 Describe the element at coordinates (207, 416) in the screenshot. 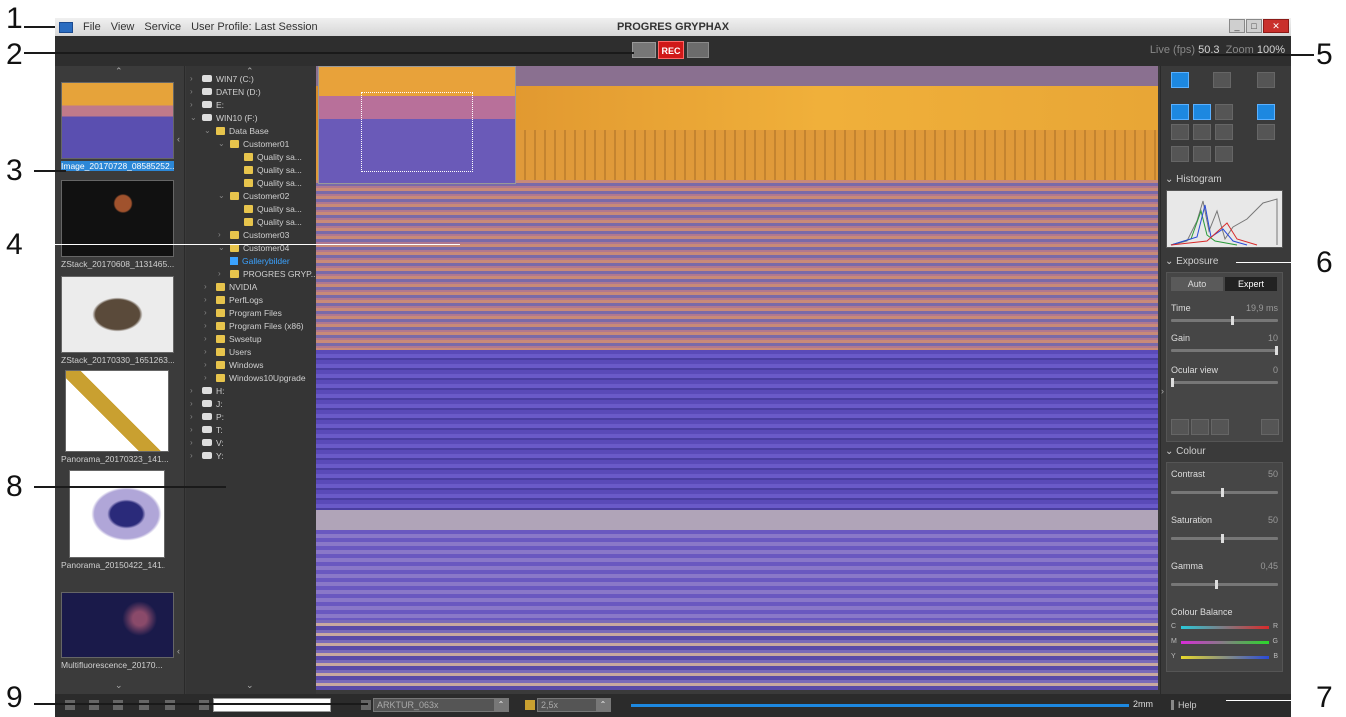

I see `tree-item: › P:` at that location.